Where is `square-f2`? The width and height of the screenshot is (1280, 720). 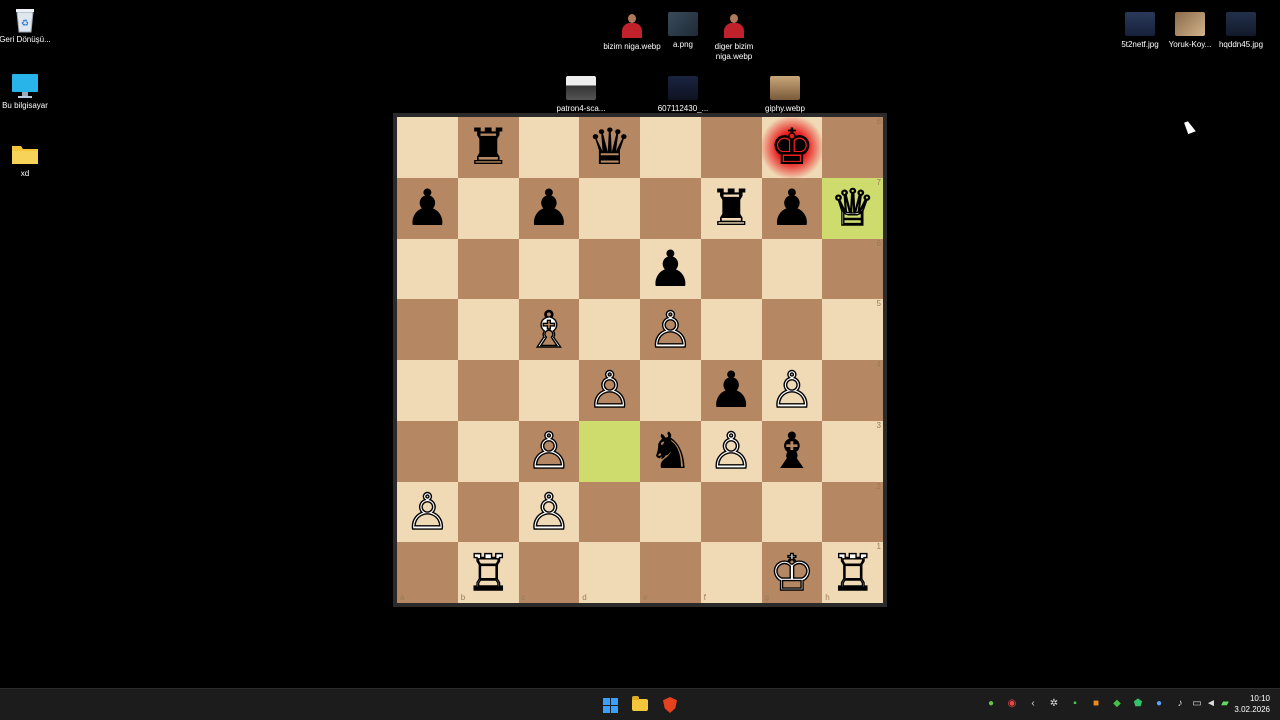
square-f2 is located at coordinates (731, 512).